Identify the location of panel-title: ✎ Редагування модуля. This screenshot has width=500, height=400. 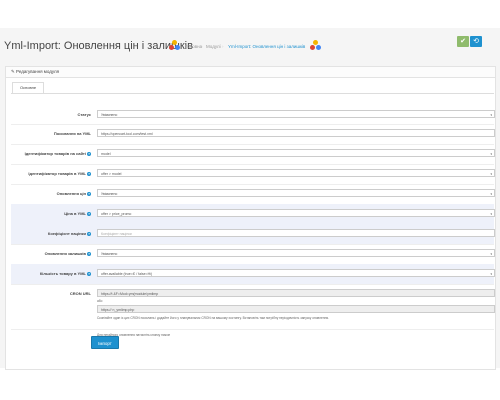
(35, 71).